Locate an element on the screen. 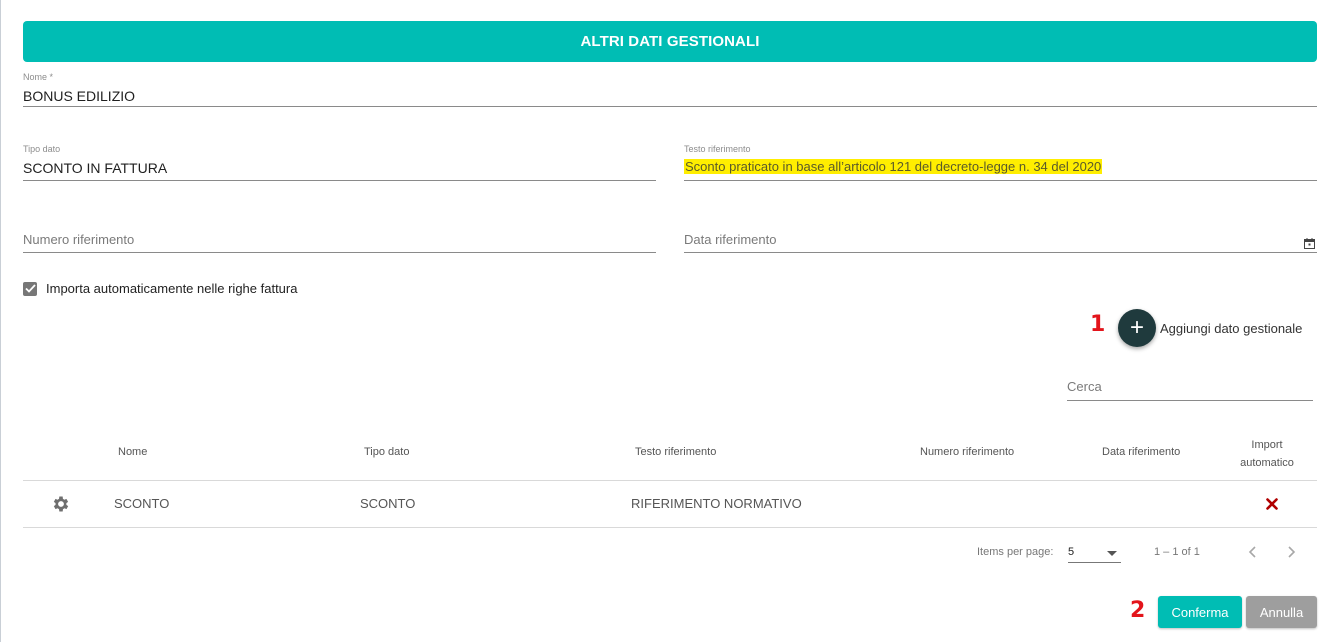 This screenshot has height=642, width=1337. cell-tipo-dato: SCONTO is located at coordinates (388, 503).